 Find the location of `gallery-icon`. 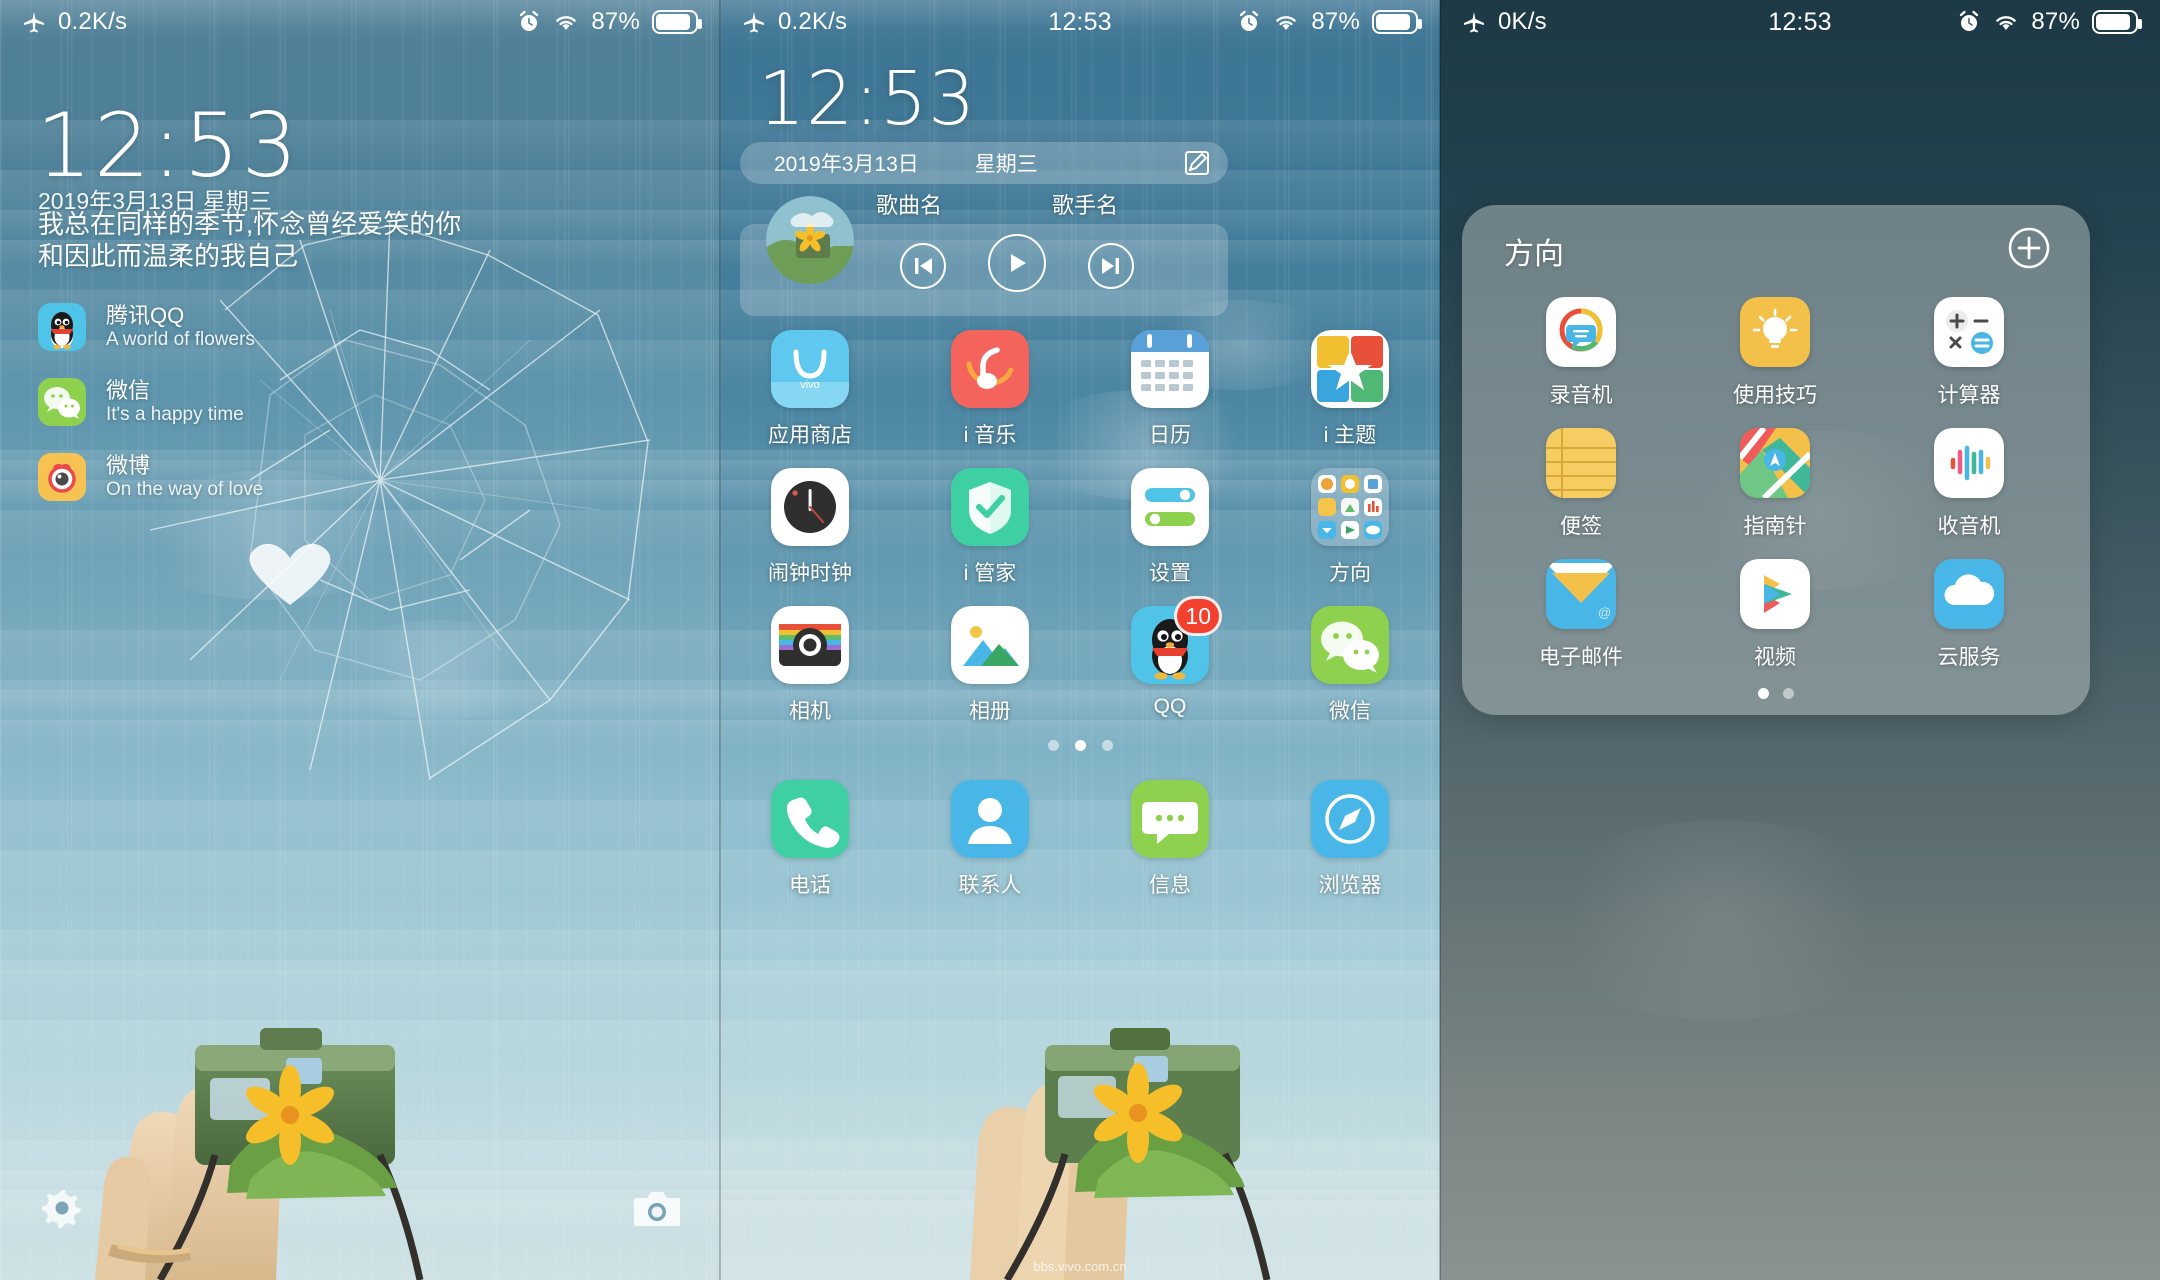

gallery-icon is located at coordinates (990, 645).